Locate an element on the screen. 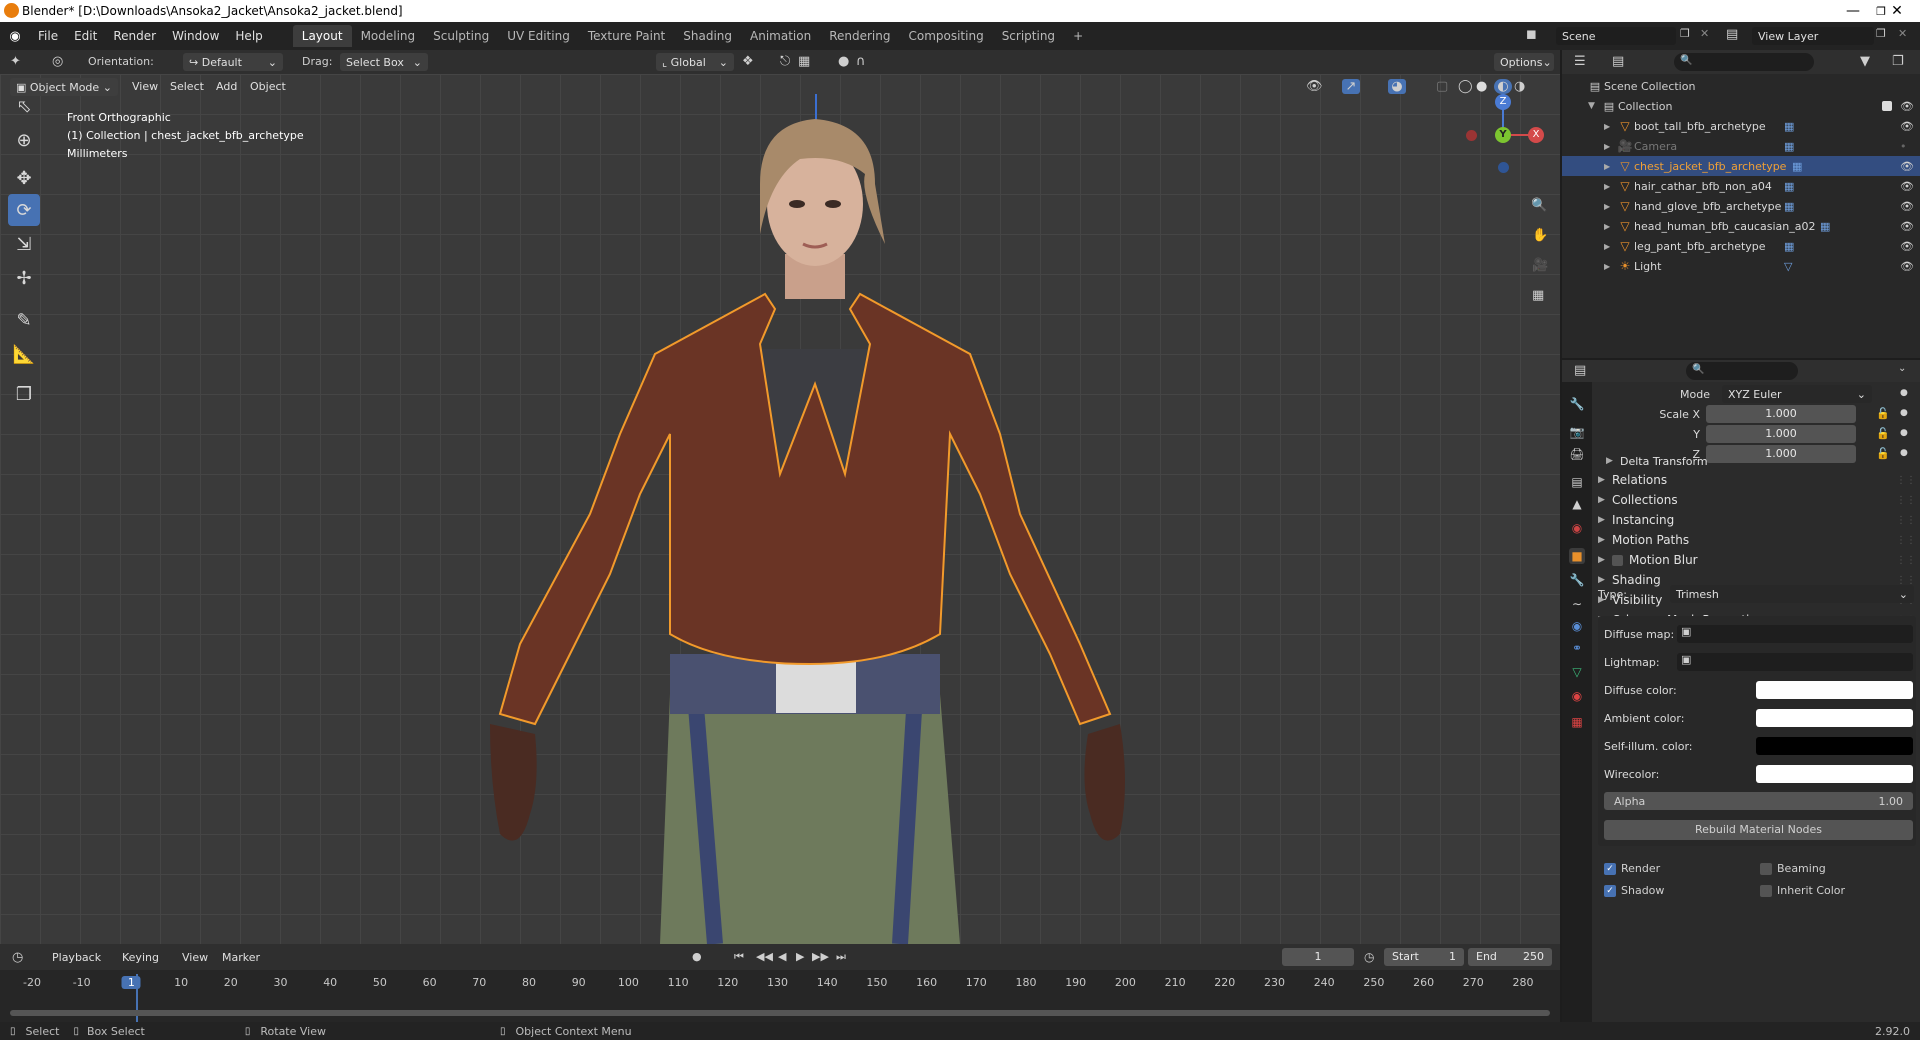 This screenshot has height=1040, width=1920. view-layer-selector: View Layer is located at coordinates (1813, 36).